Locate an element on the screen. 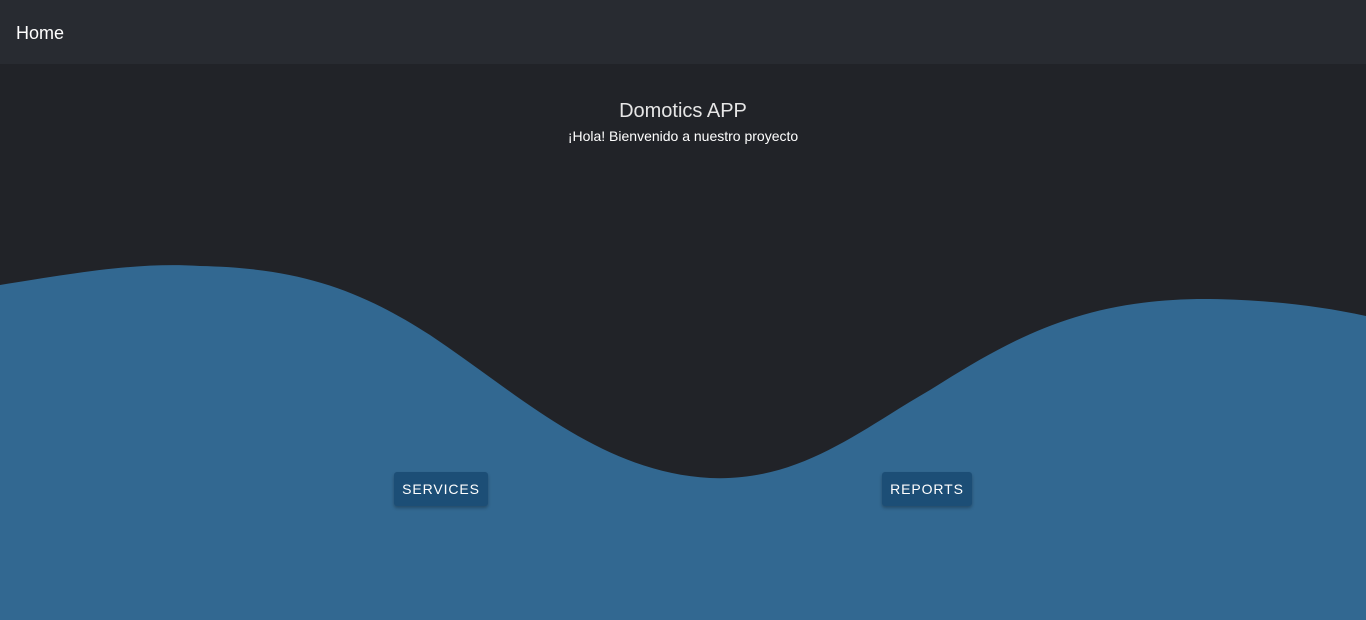 The width and height of the screenshot is (1366, 620). services-button: SERVICES is located at coordinates (441, 489).